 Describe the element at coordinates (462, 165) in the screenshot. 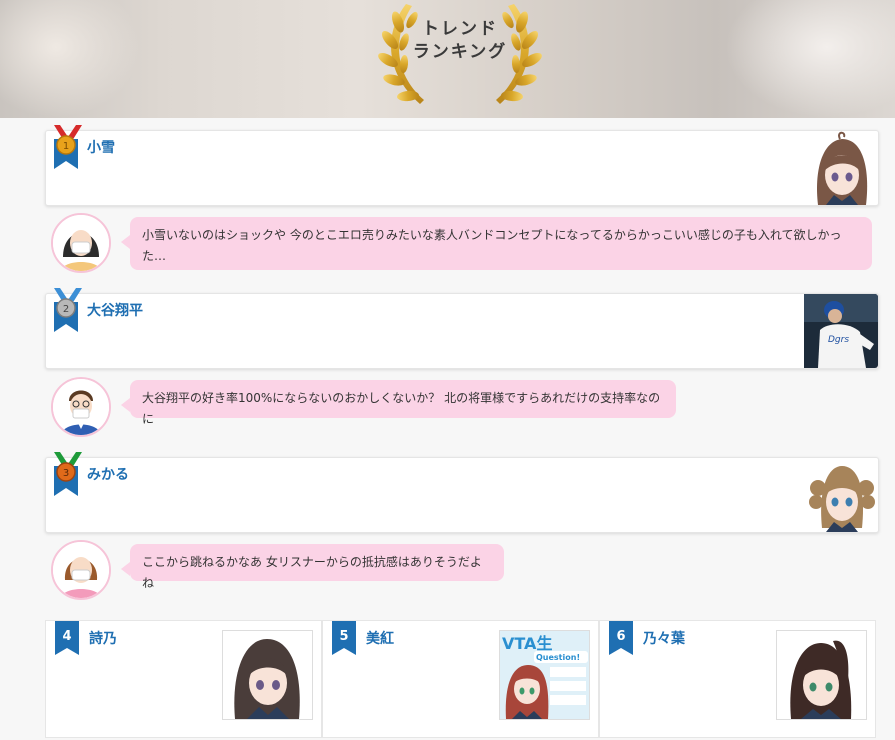

I see `ranking-card-1: 1 小雪` at that location.